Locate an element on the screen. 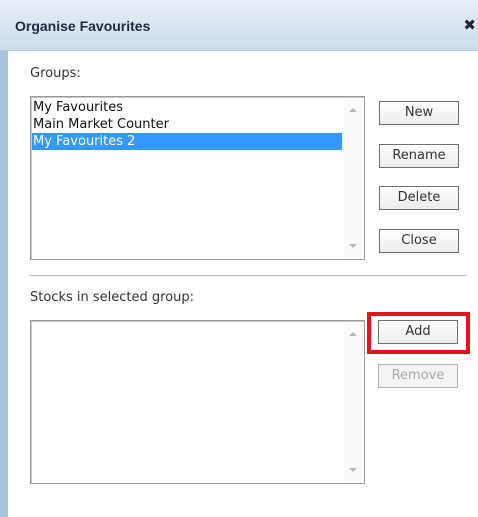 This screenshot has width=478, height=517. remove-stock-button: Remove is located at coordinates (418, 376).